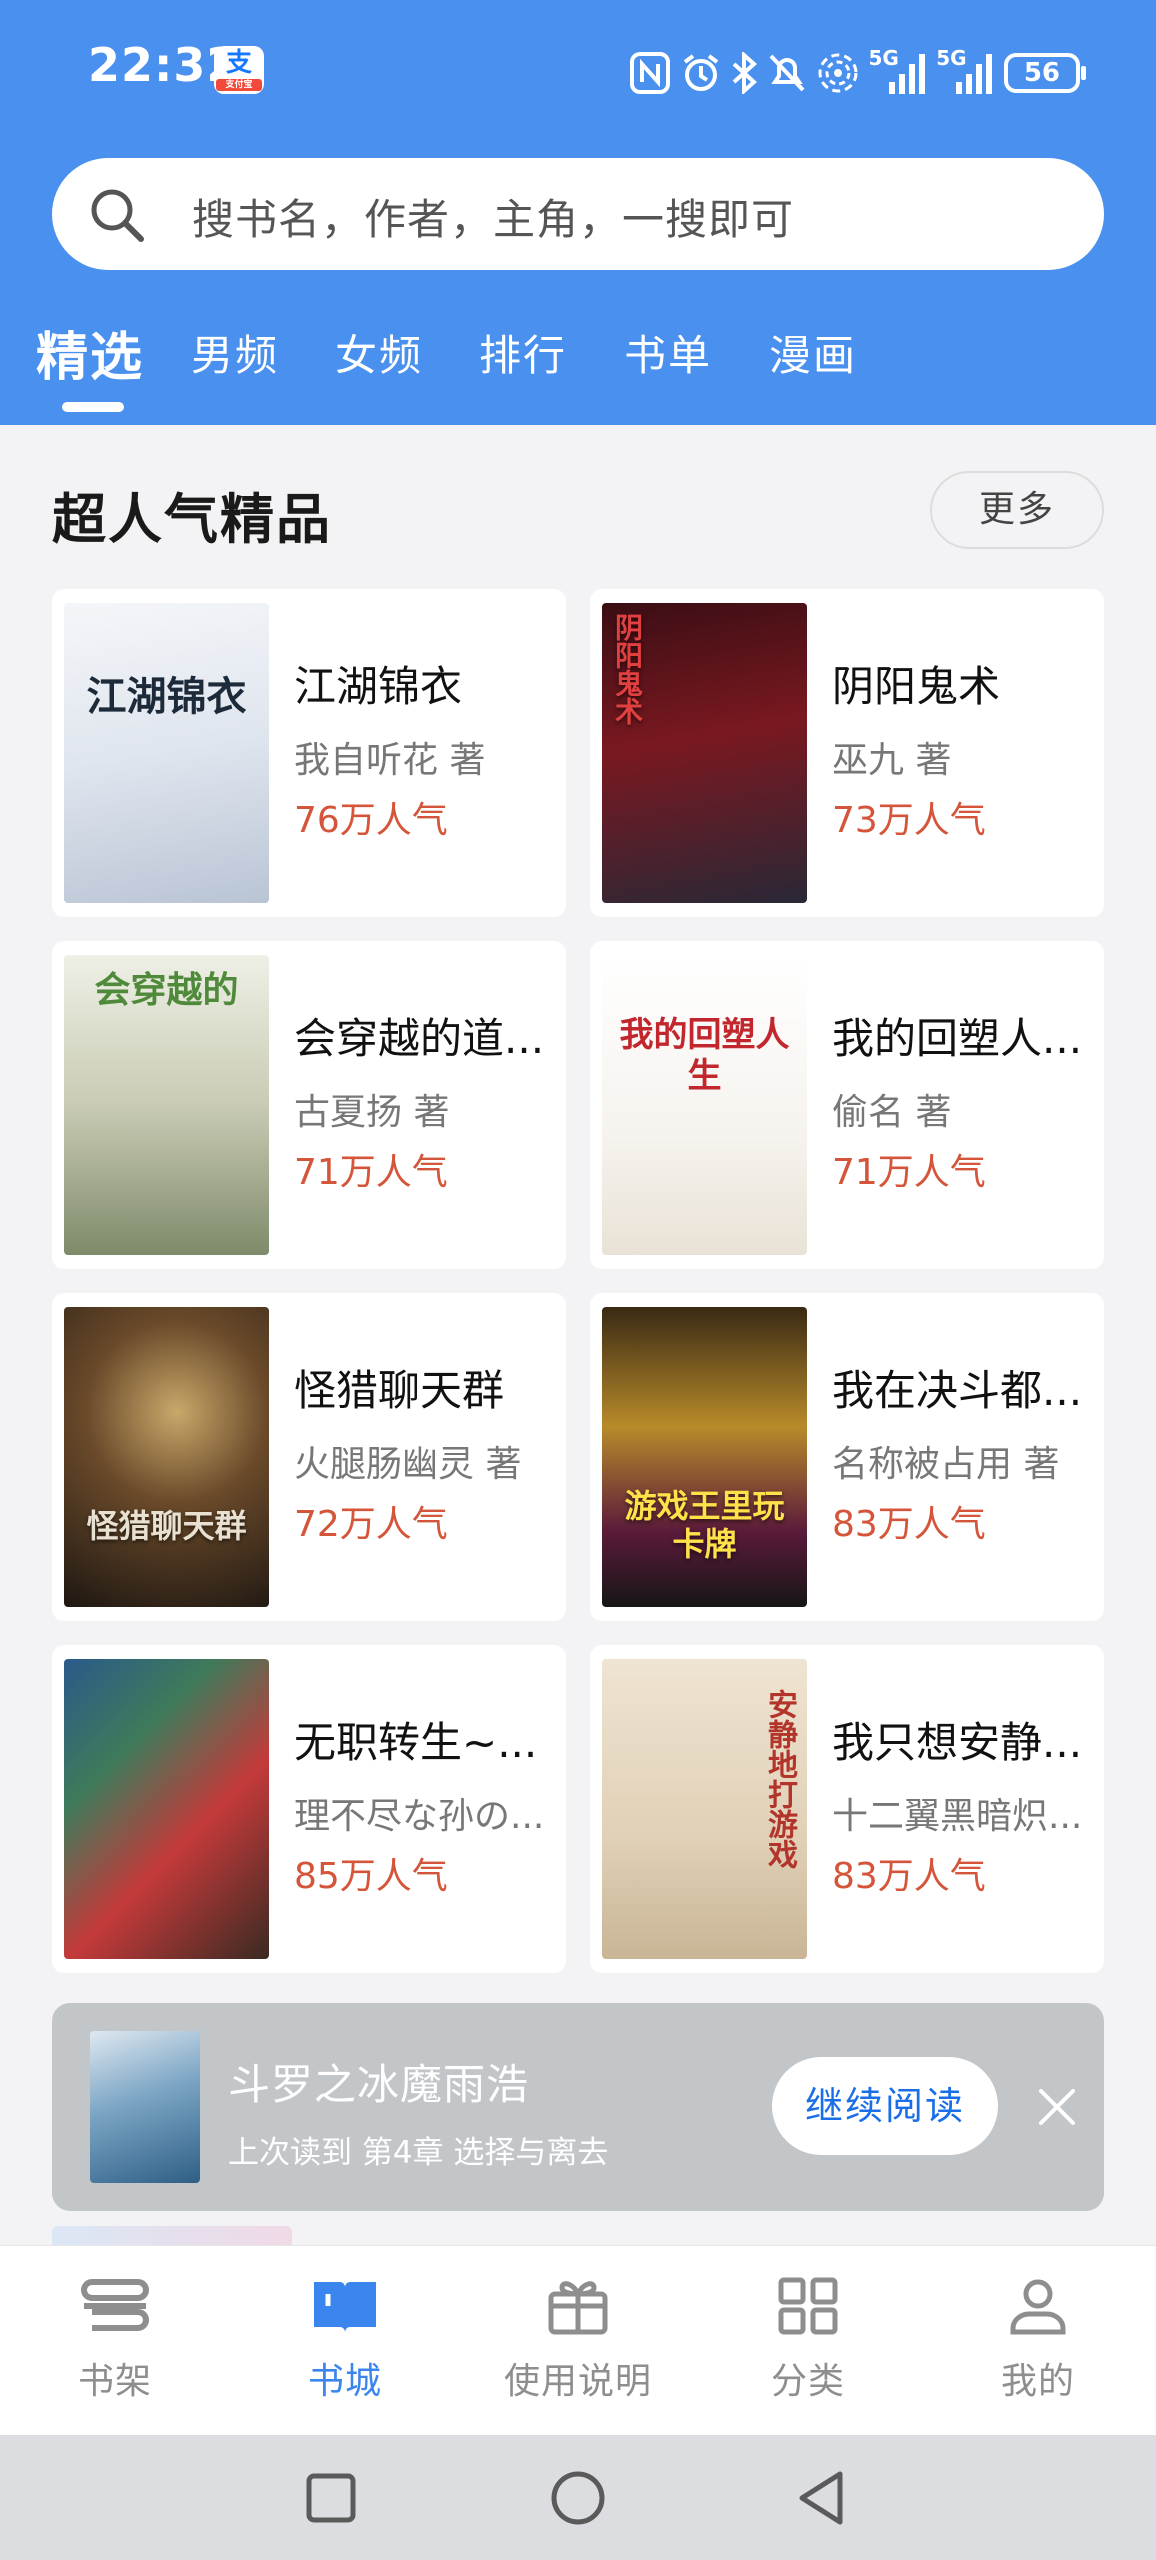  I want to click on system-nav-bar, so click(578, 2497).